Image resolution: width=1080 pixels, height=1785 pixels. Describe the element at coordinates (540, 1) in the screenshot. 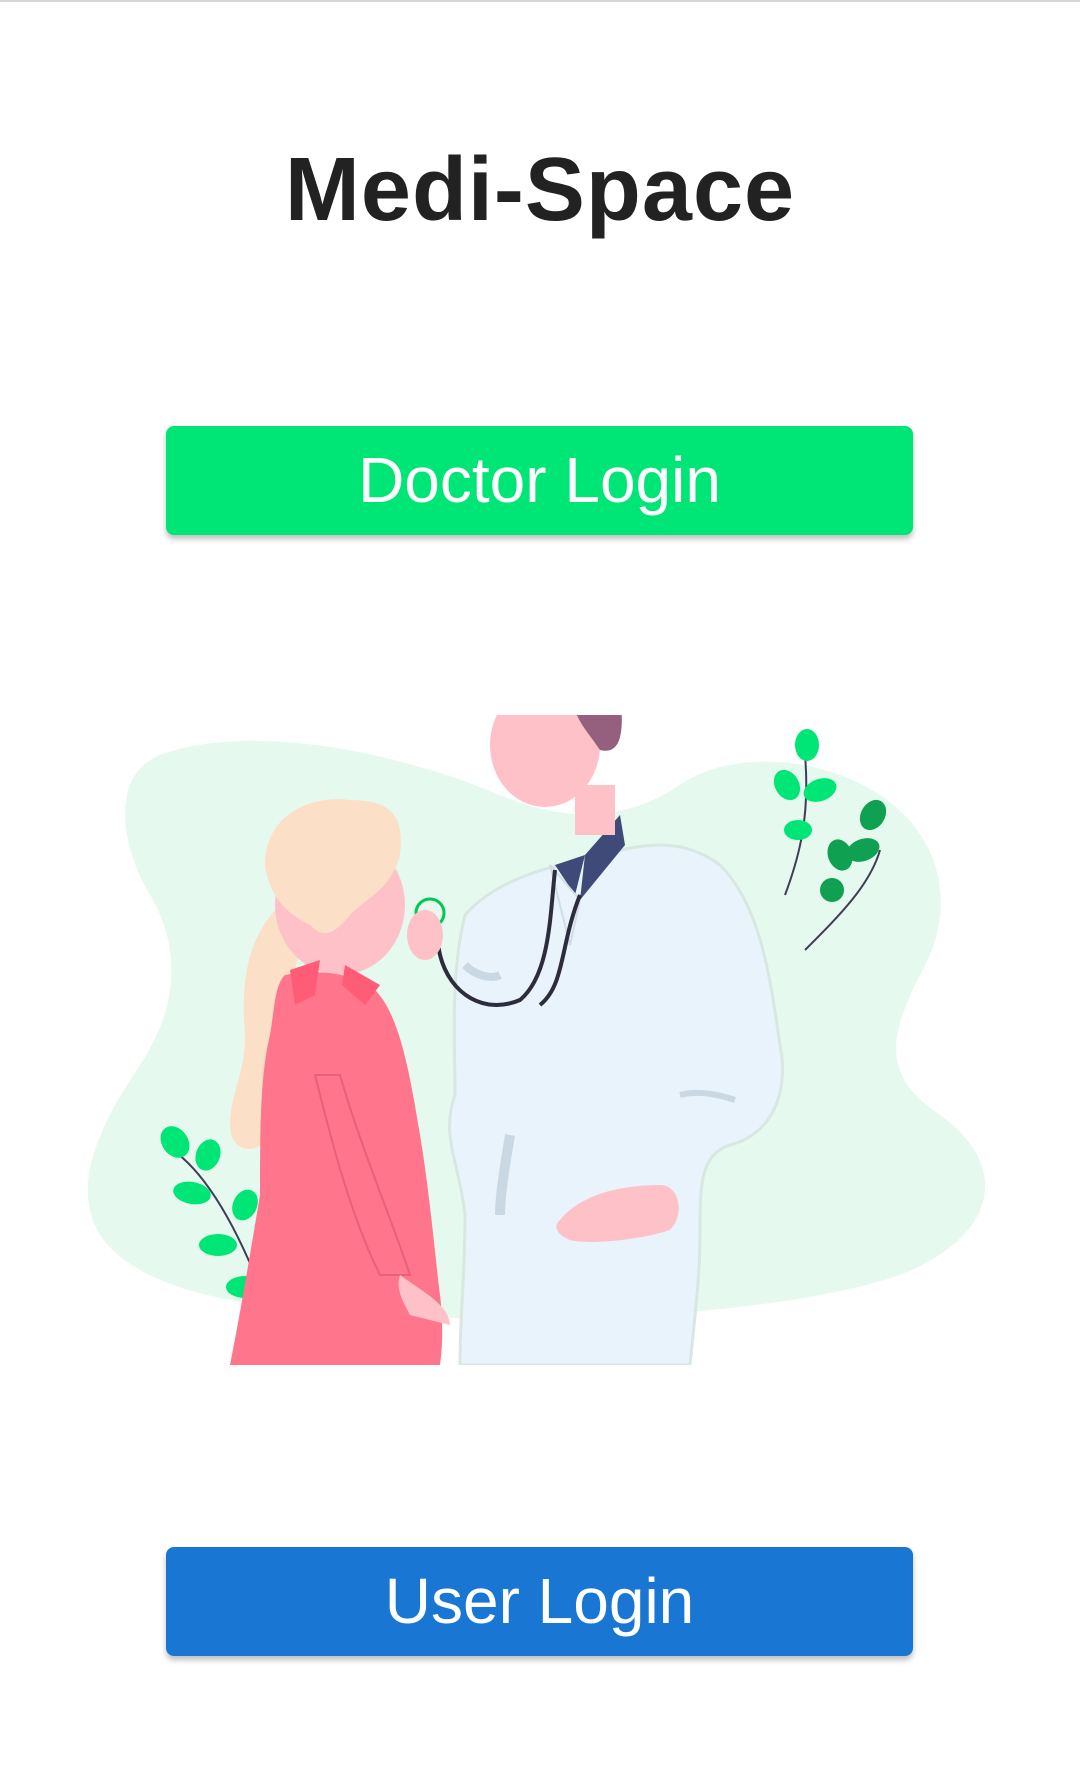

I see `status-divider` at that location.